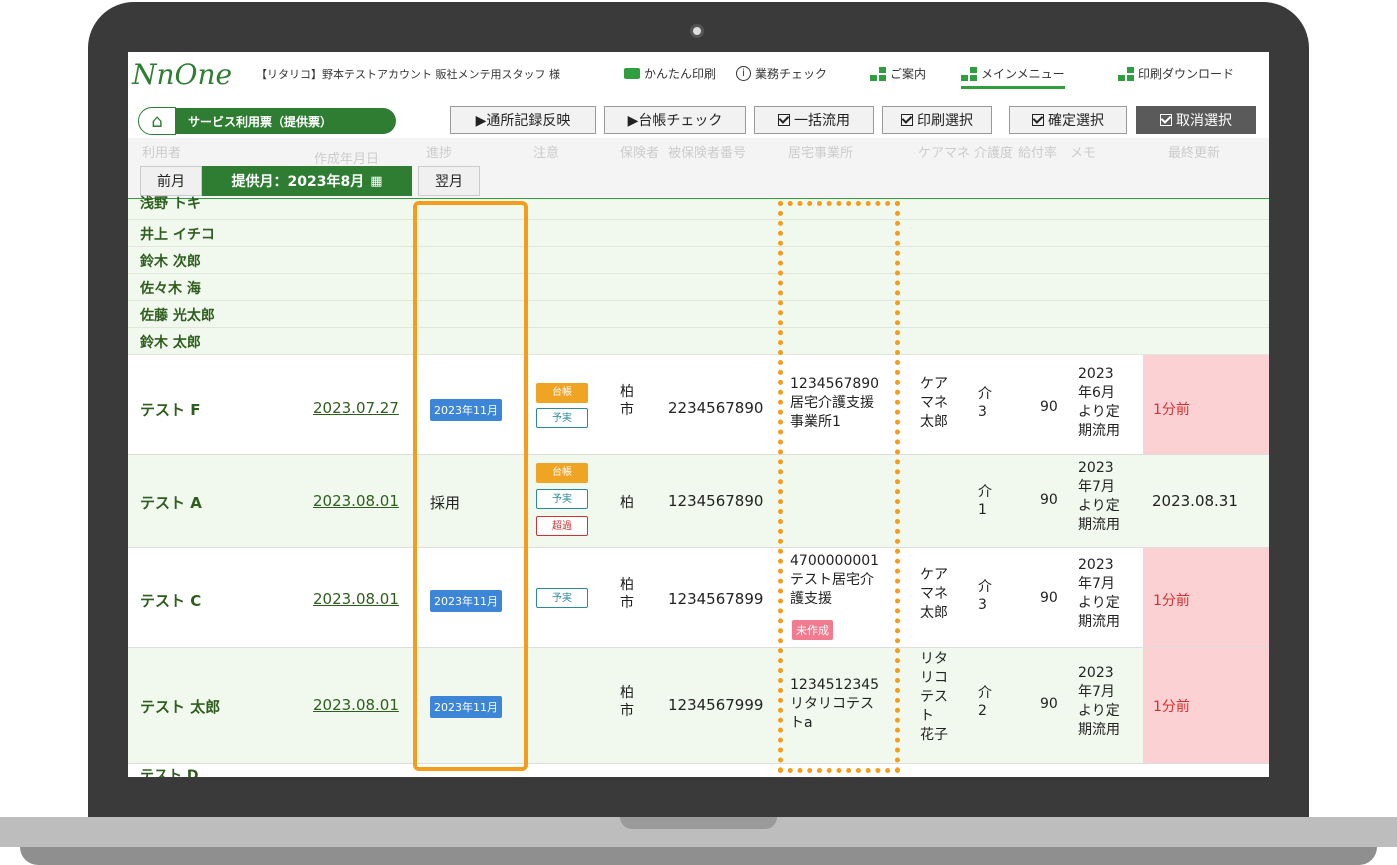 Image resolution: width=1397 pixels, height=865 pixels. I want to click on task-check-label: 業務チェック, so click(791, 74).